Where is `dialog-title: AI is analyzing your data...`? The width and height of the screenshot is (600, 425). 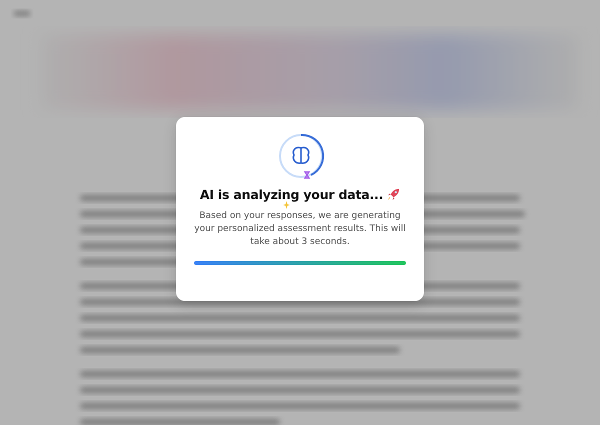 dialog-title: AI is analyzing your data... is located at coordinates (292, 194).